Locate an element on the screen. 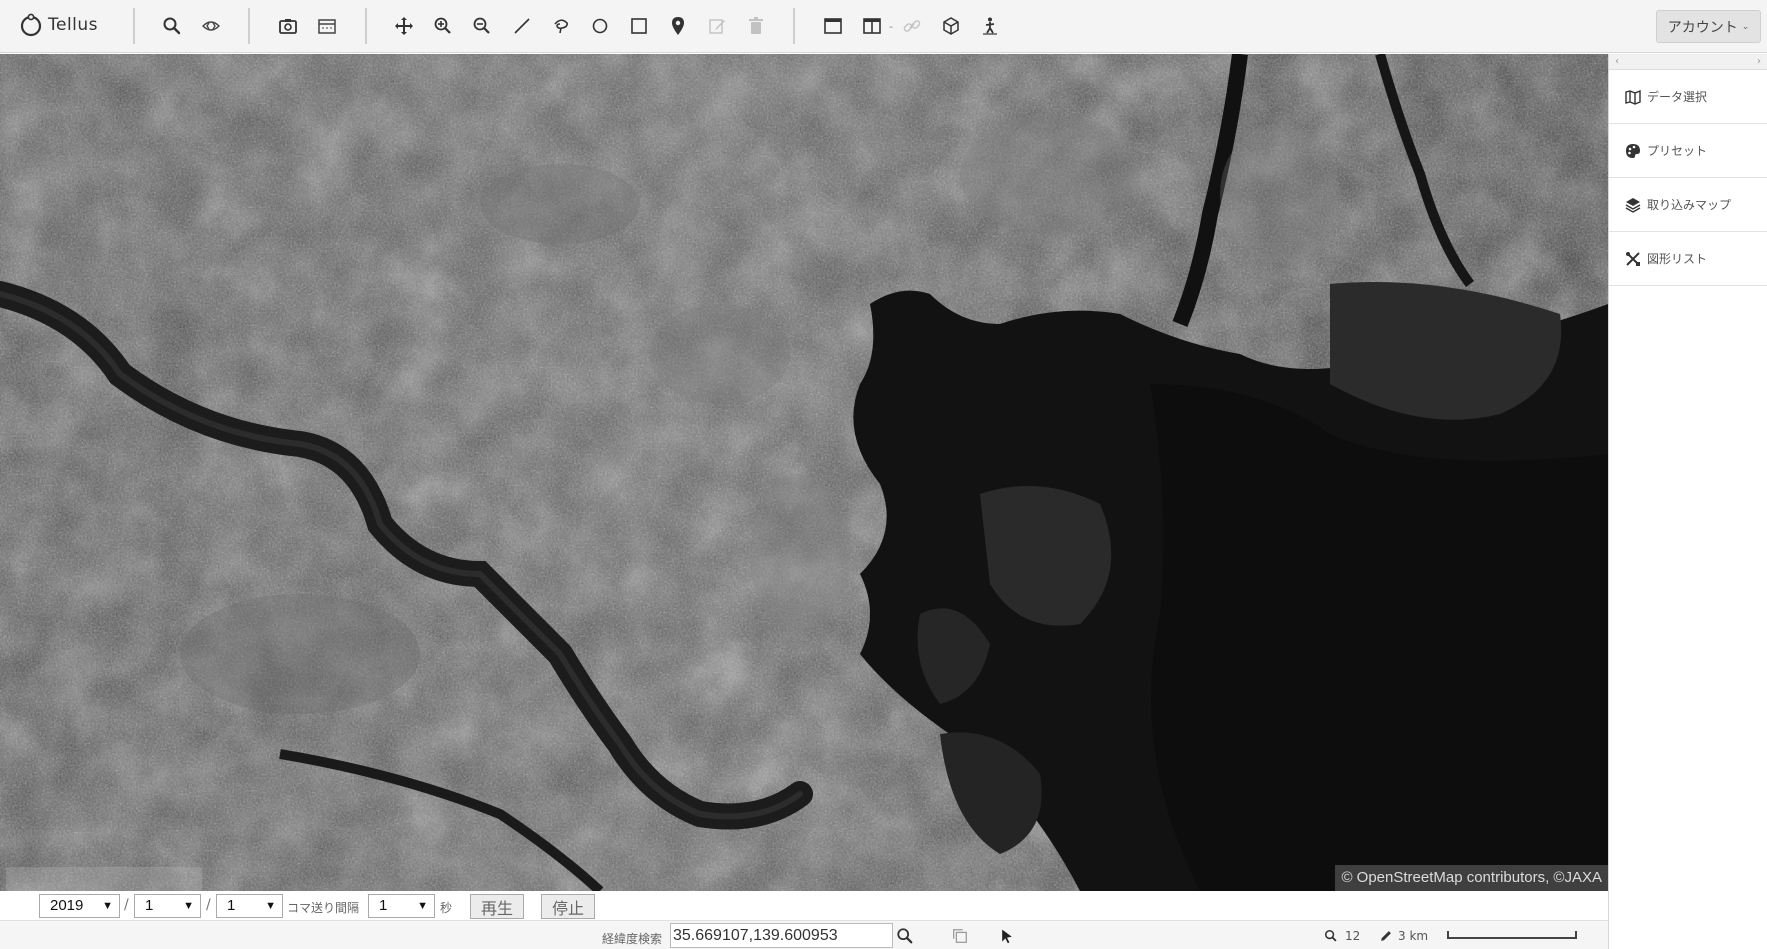  map-icon is located at coordinates (1633, 97).